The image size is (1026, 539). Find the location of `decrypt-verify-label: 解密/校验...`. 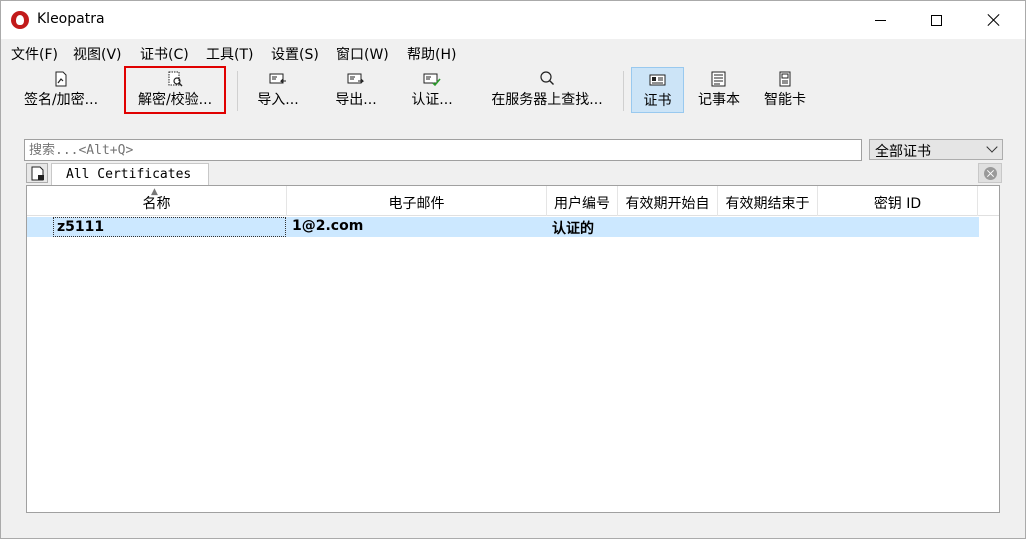

decrypt-verify-label: 解密/校验... is located at coordinates (175, 100).